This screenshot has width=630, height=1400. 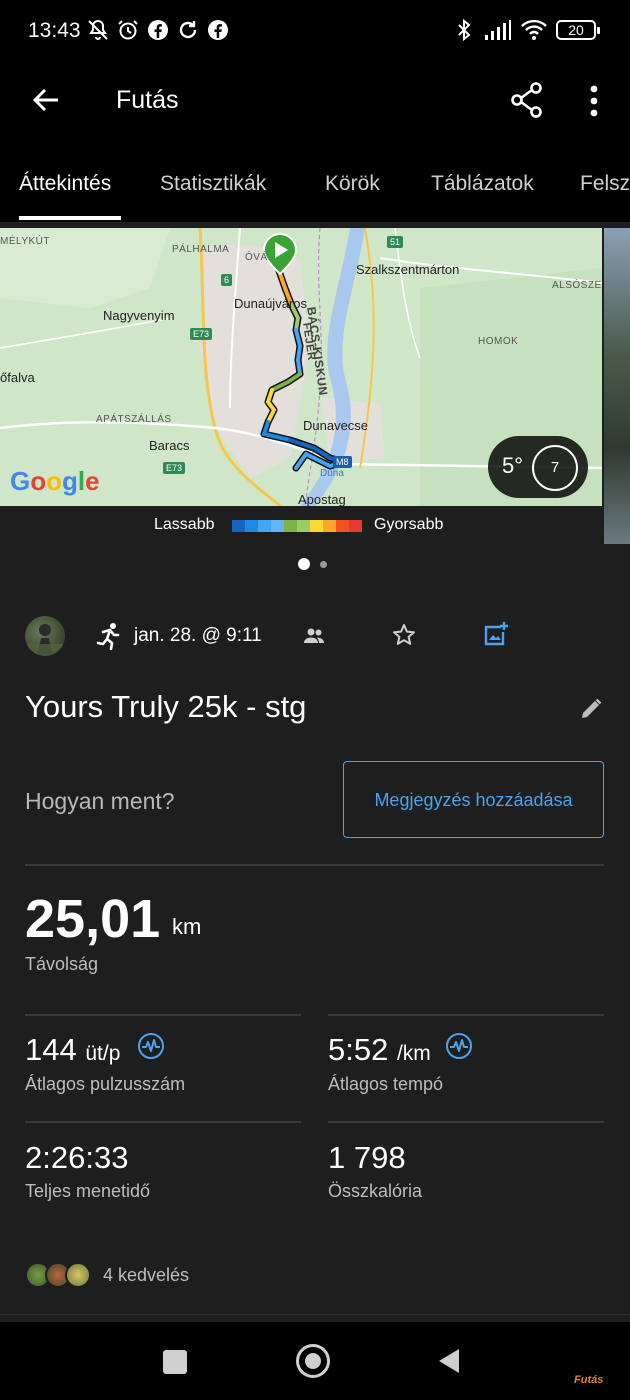 What do you see at coordinates (336, 425) in the screenshot?
I see `map-label-dunavecse: Dunavecse` at bounding box center [336, 425].